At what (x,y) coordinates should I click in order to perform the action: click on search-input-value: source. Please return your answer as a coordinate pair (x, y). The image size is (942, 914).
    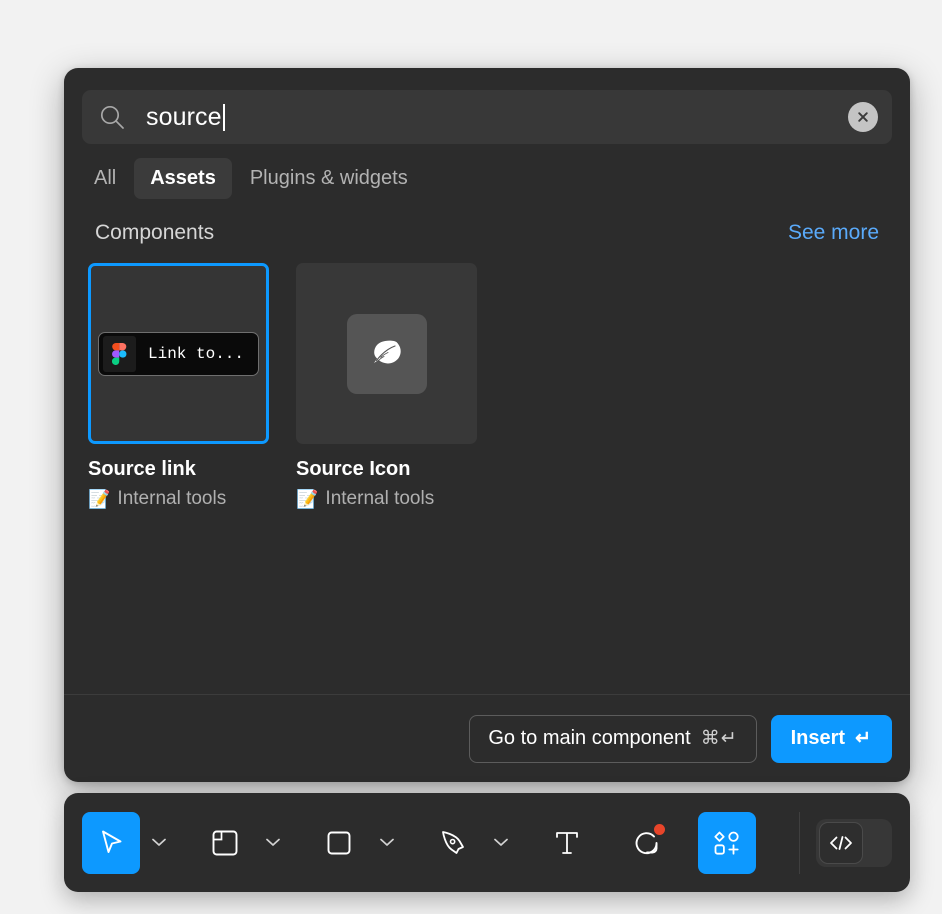
    Looking at the image, I should click on (184, 116).